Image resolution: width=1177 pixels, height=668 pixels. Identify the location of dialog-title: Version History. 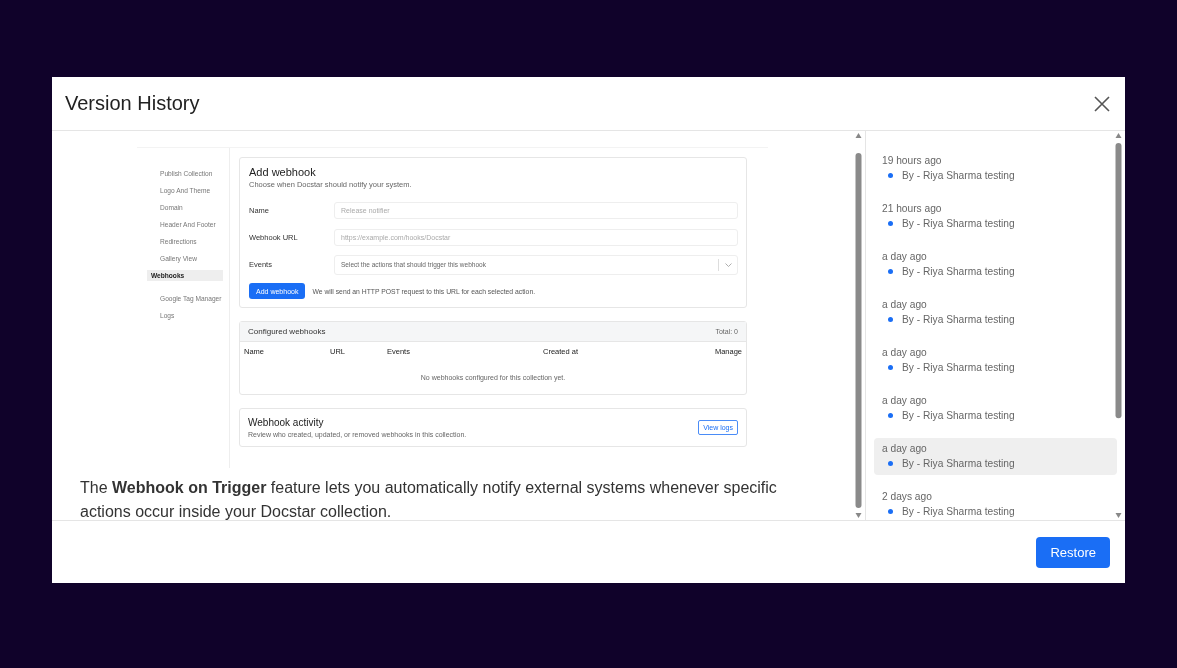
(132, 103).